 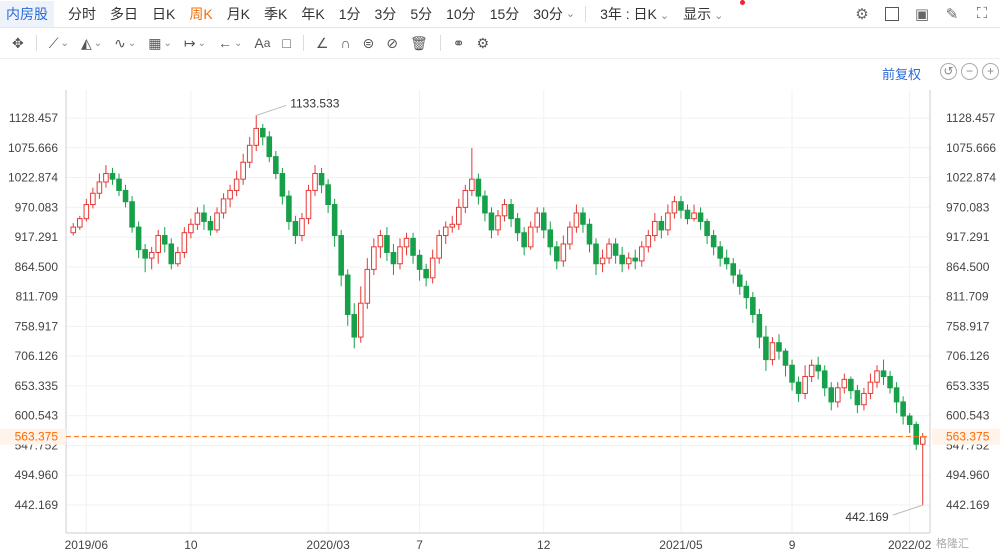 What do you see at coordinates (968, 356) in the screenshot?
I see `y-tick-label-right: 706.126` at bounding box center [968, 356].